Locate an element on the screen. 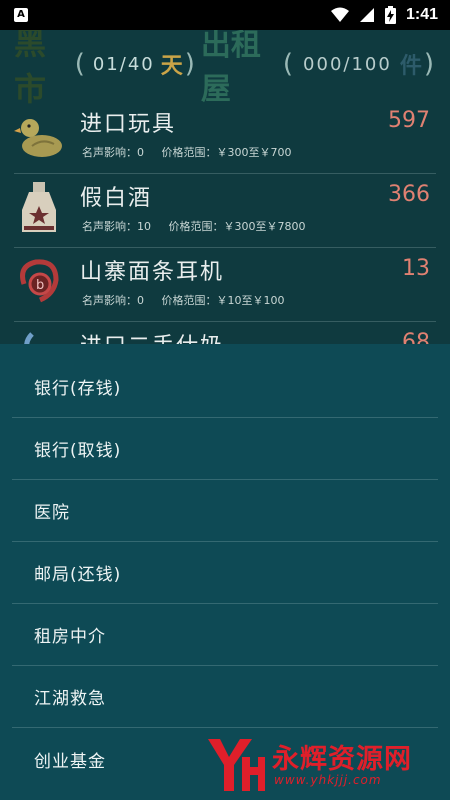 This screenshot has width=450, height=800. goods-row: 假白酒 366 名声影响：10 价格范围：￥300至￥7800 is located at coordinates (225, 211).